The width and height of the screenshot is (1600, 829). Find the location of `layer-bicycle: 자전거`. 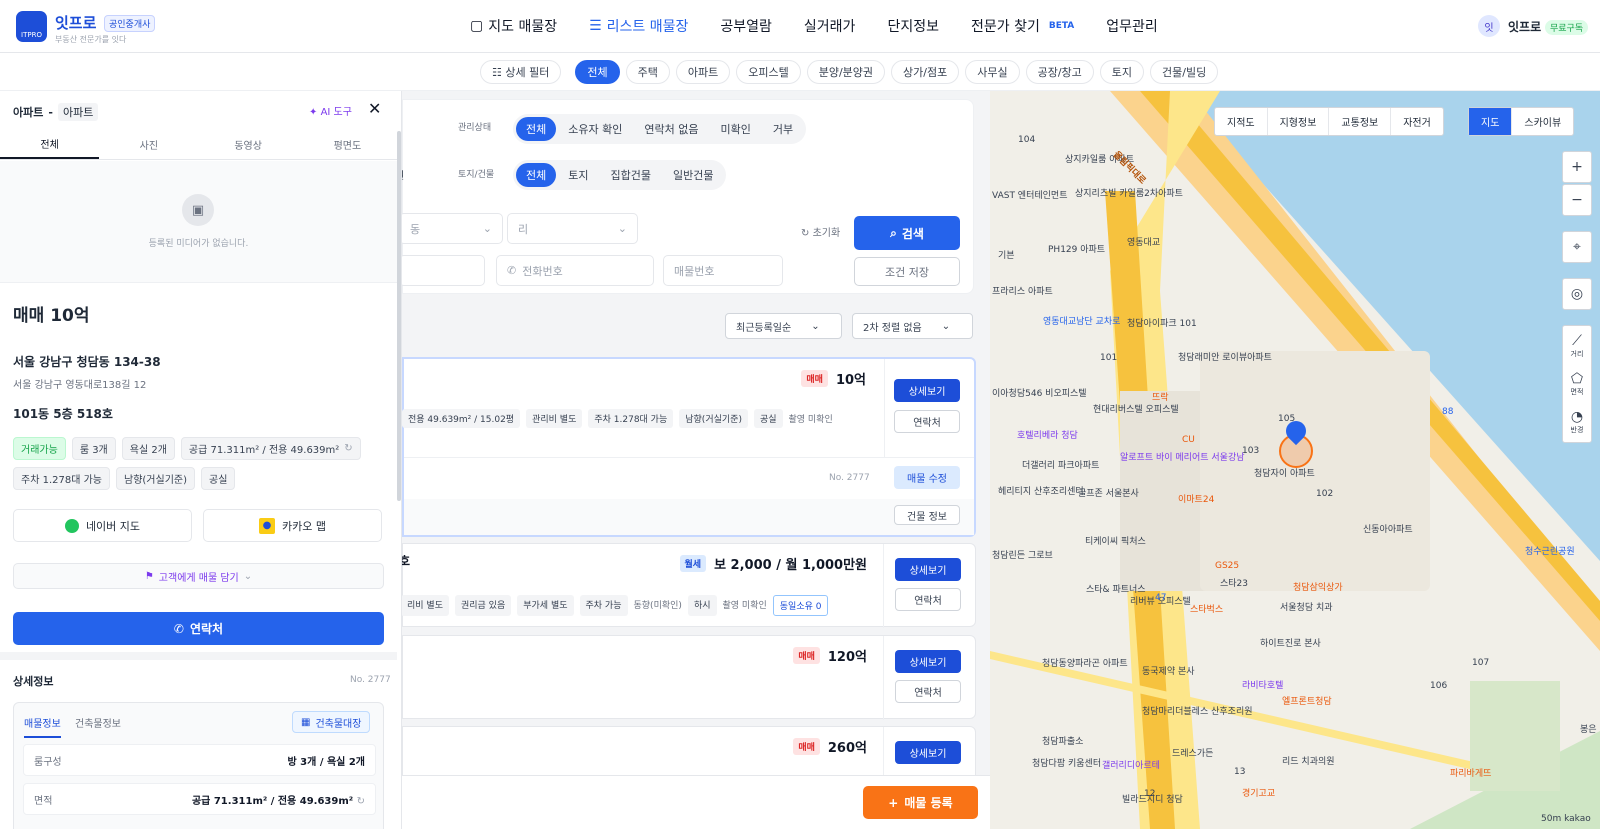

layer-bicycle: 자전거 is located at coordinates (1417, 121).